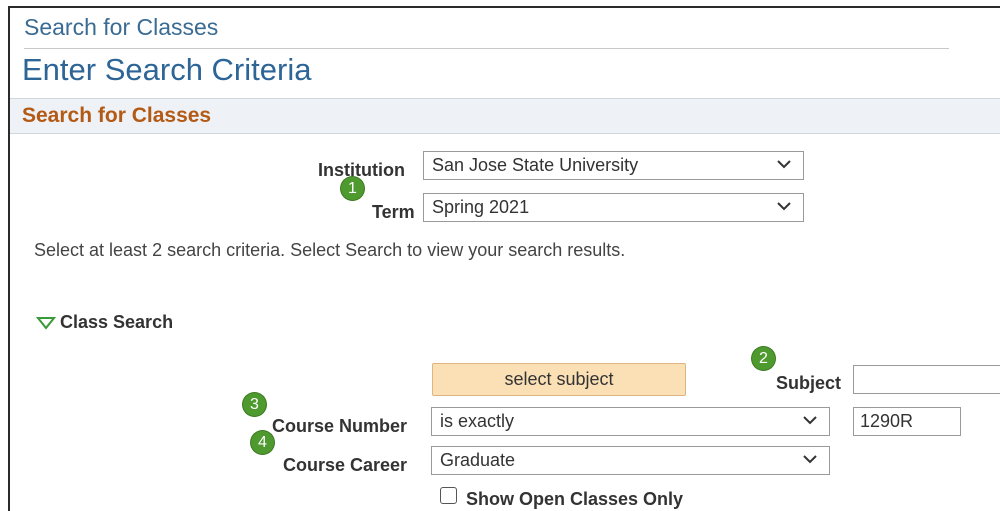 The image size is (1000, 511). Describe the element at coordinates (505, 116) in the screenshot. I see `section-header: Search for Classes` at that location.